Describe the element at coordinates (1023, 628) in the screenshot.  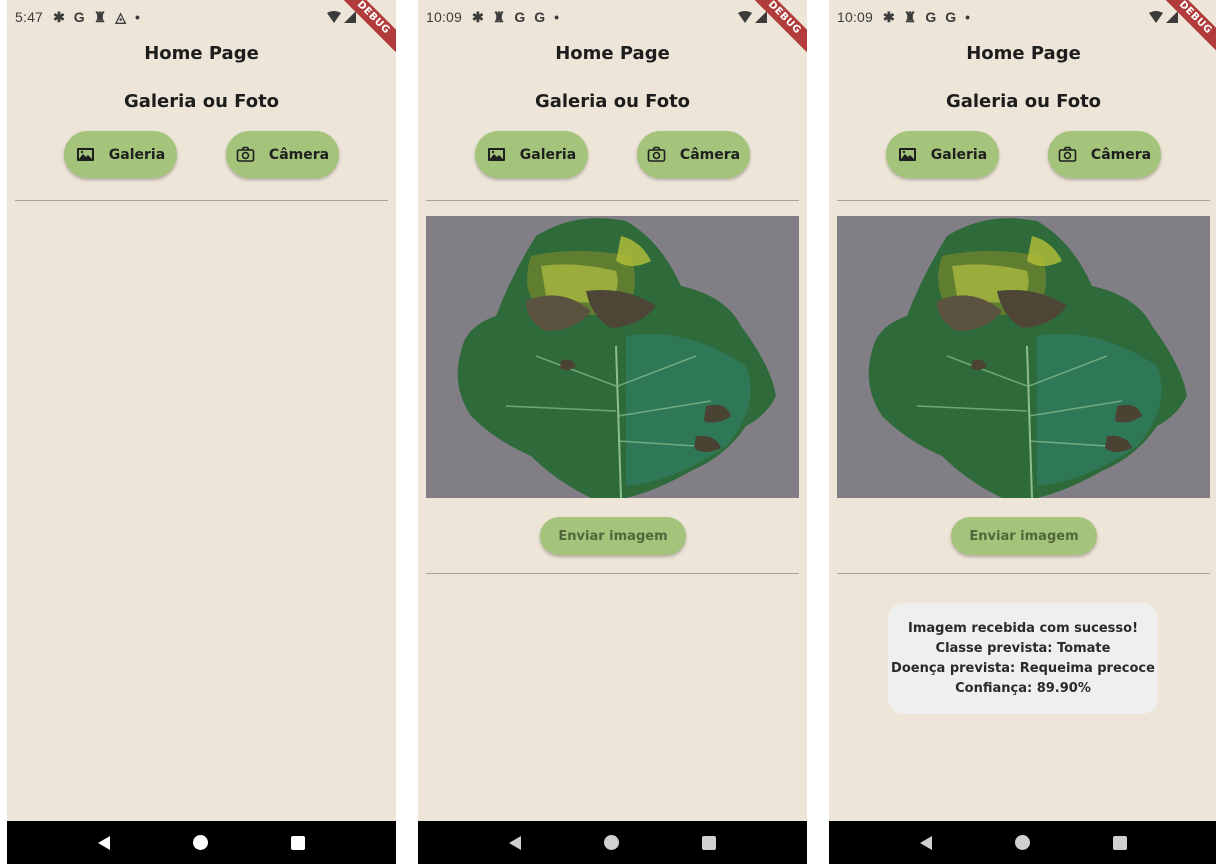
I see `result-status-text: Imagem recebida com sucesso!` at that location.